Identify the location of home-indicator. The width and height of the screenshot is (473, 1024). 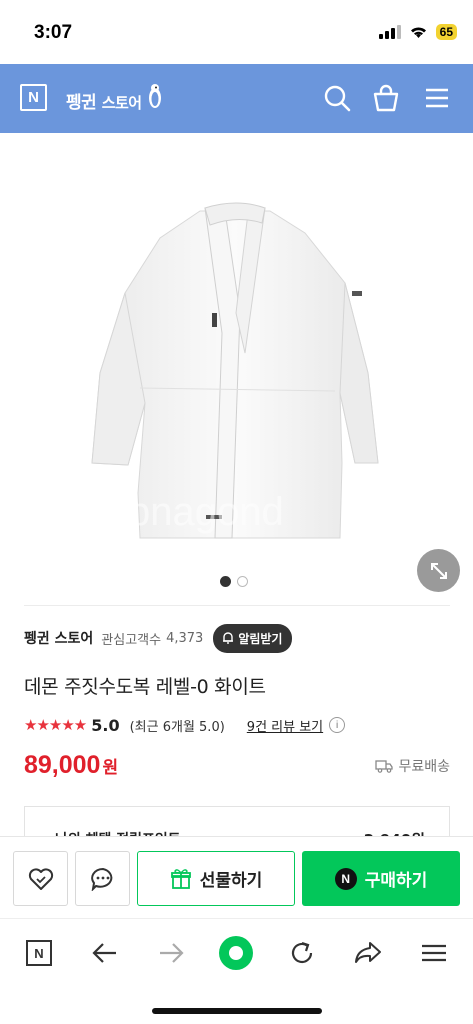
(237, 1011).